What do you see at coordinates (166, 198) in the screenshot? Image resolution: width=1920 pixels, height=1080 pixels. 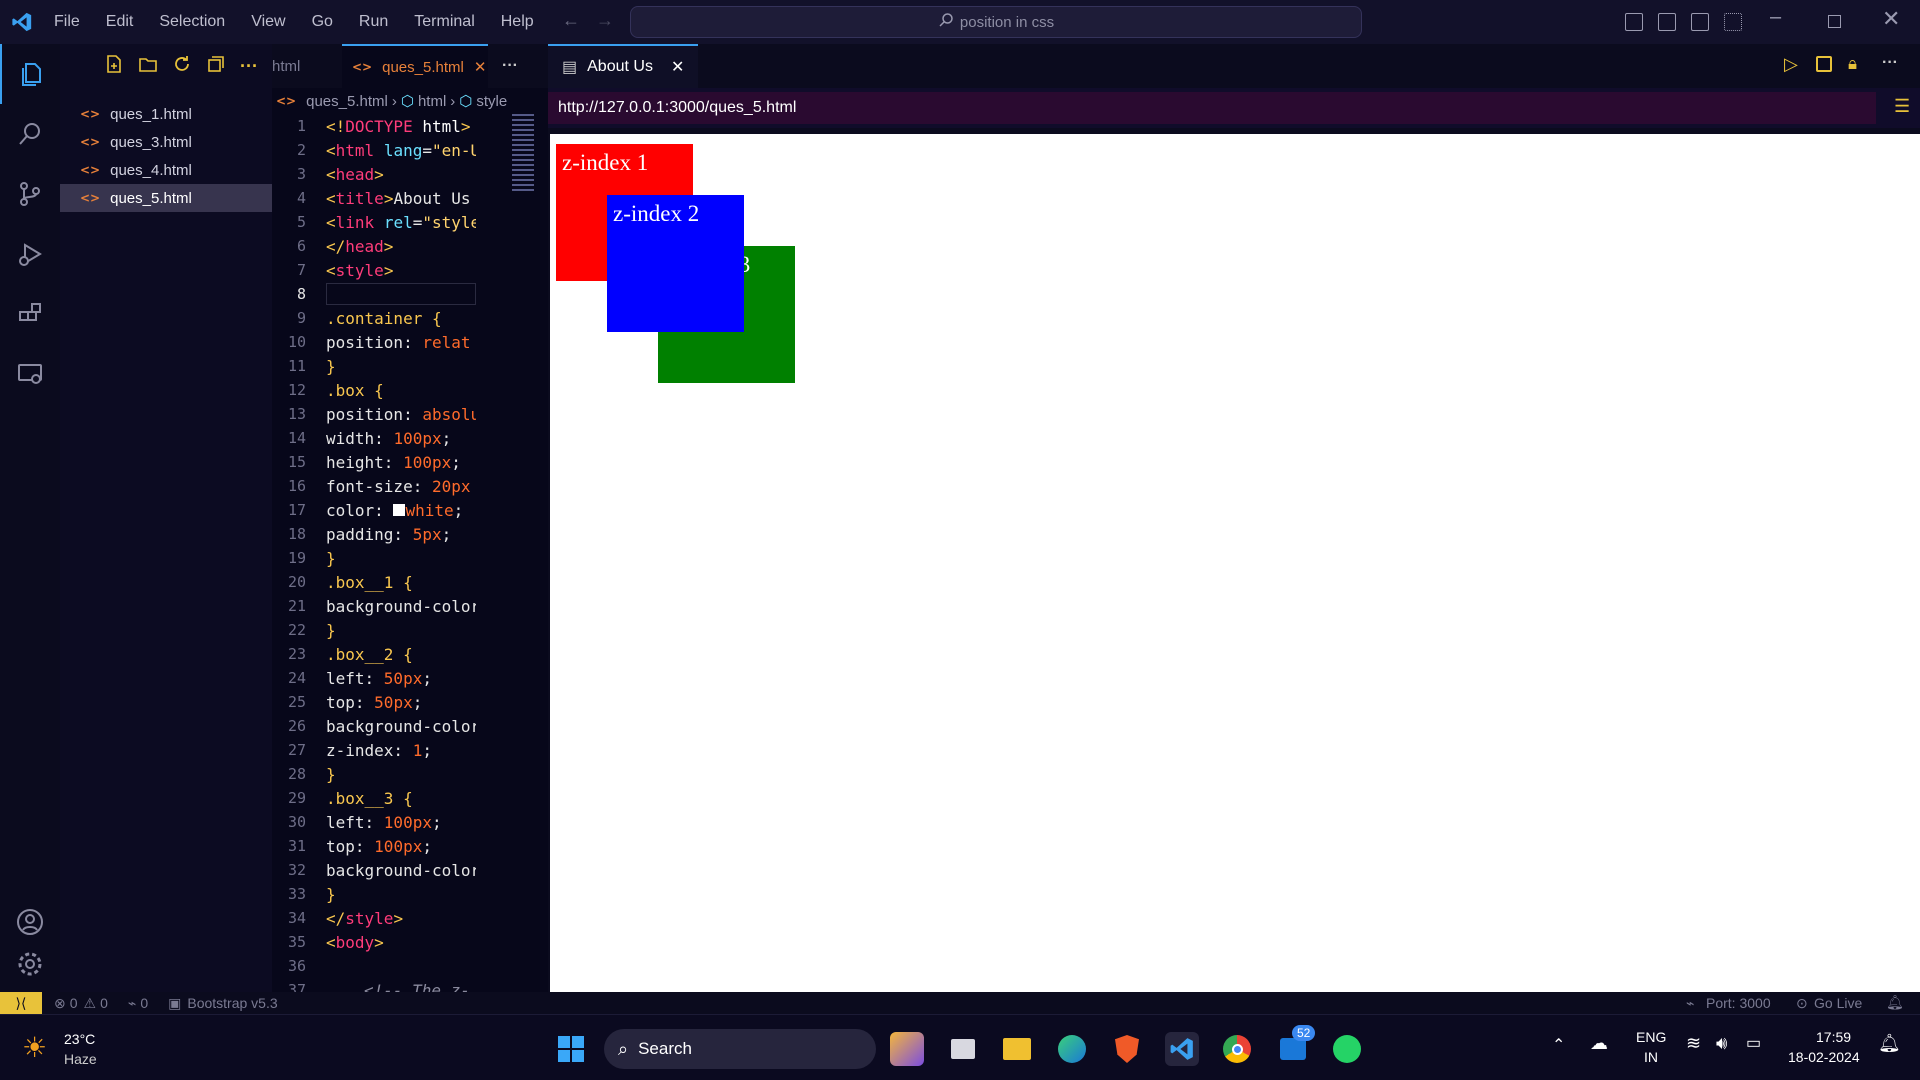 I see `file-item-ques5: <> ques_5.html` at bounding box center [166, 198].